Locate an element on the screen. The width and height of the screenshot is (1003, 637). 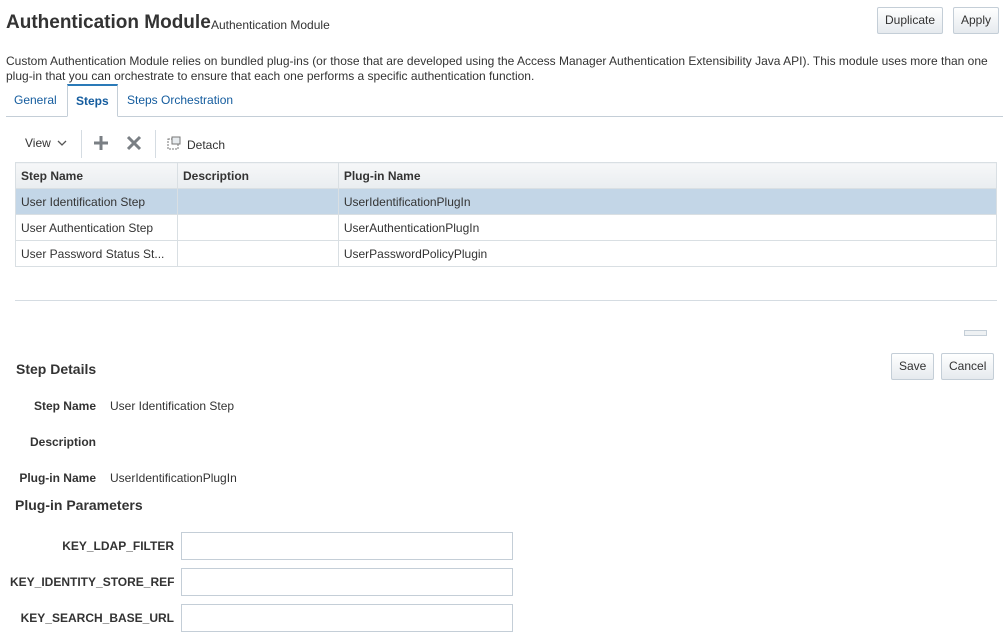
x-icon is located at coordinates (134, 143).